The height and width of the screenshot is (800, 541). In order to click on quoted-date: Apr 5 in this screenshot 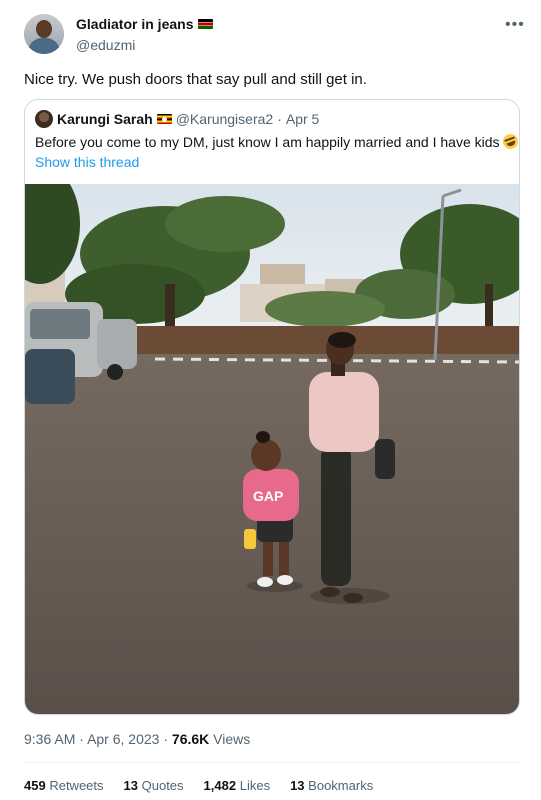, I will do `click(302, 119)`.